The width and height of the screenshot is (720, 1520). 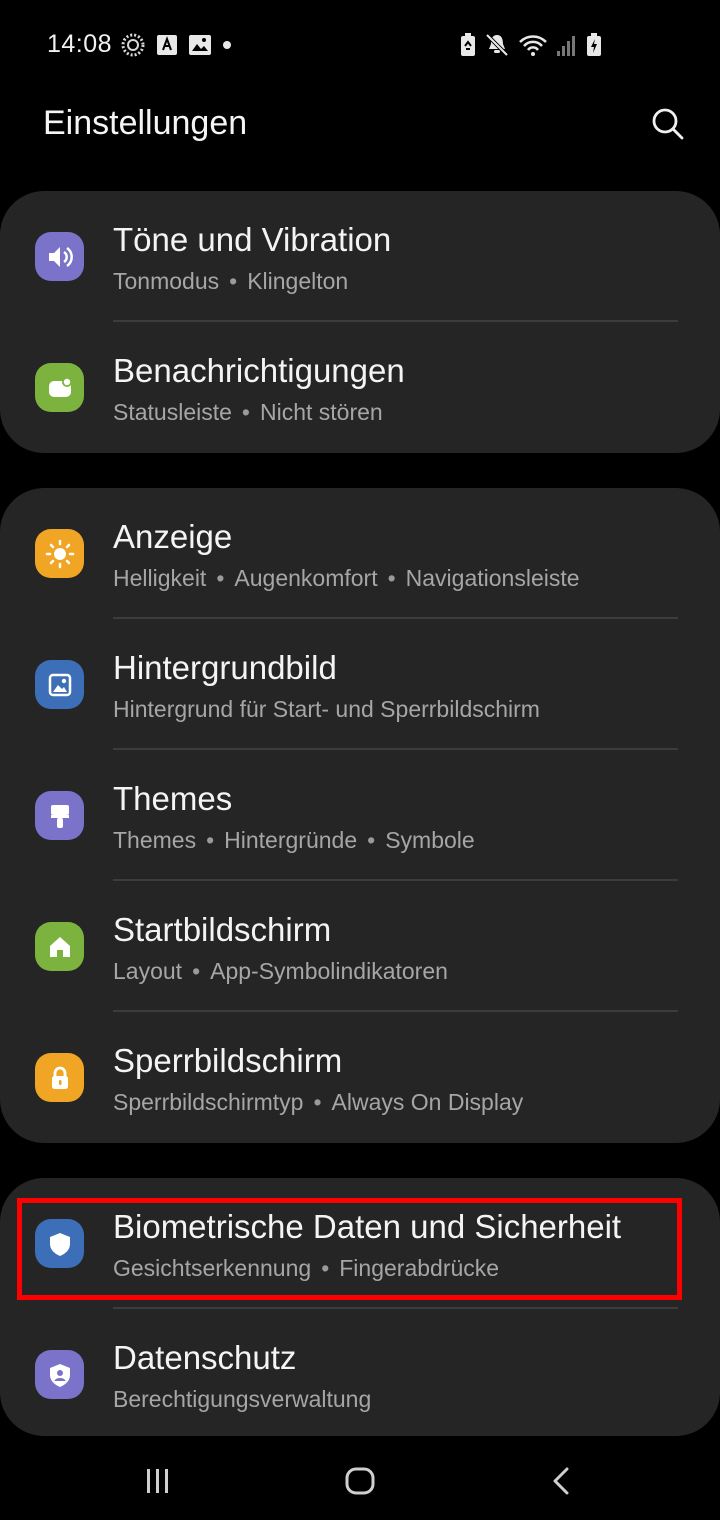 I want to click on item-subtitle: Berechtigungsverwaltung, so click(x=242, y=1399).